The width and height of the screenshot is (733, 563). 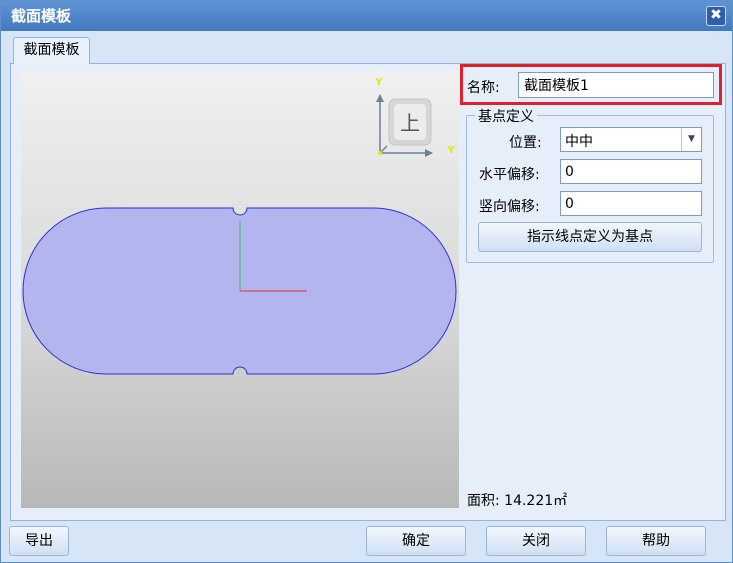 I want to click on name-label: 名称:, so click(x=483, y=88).